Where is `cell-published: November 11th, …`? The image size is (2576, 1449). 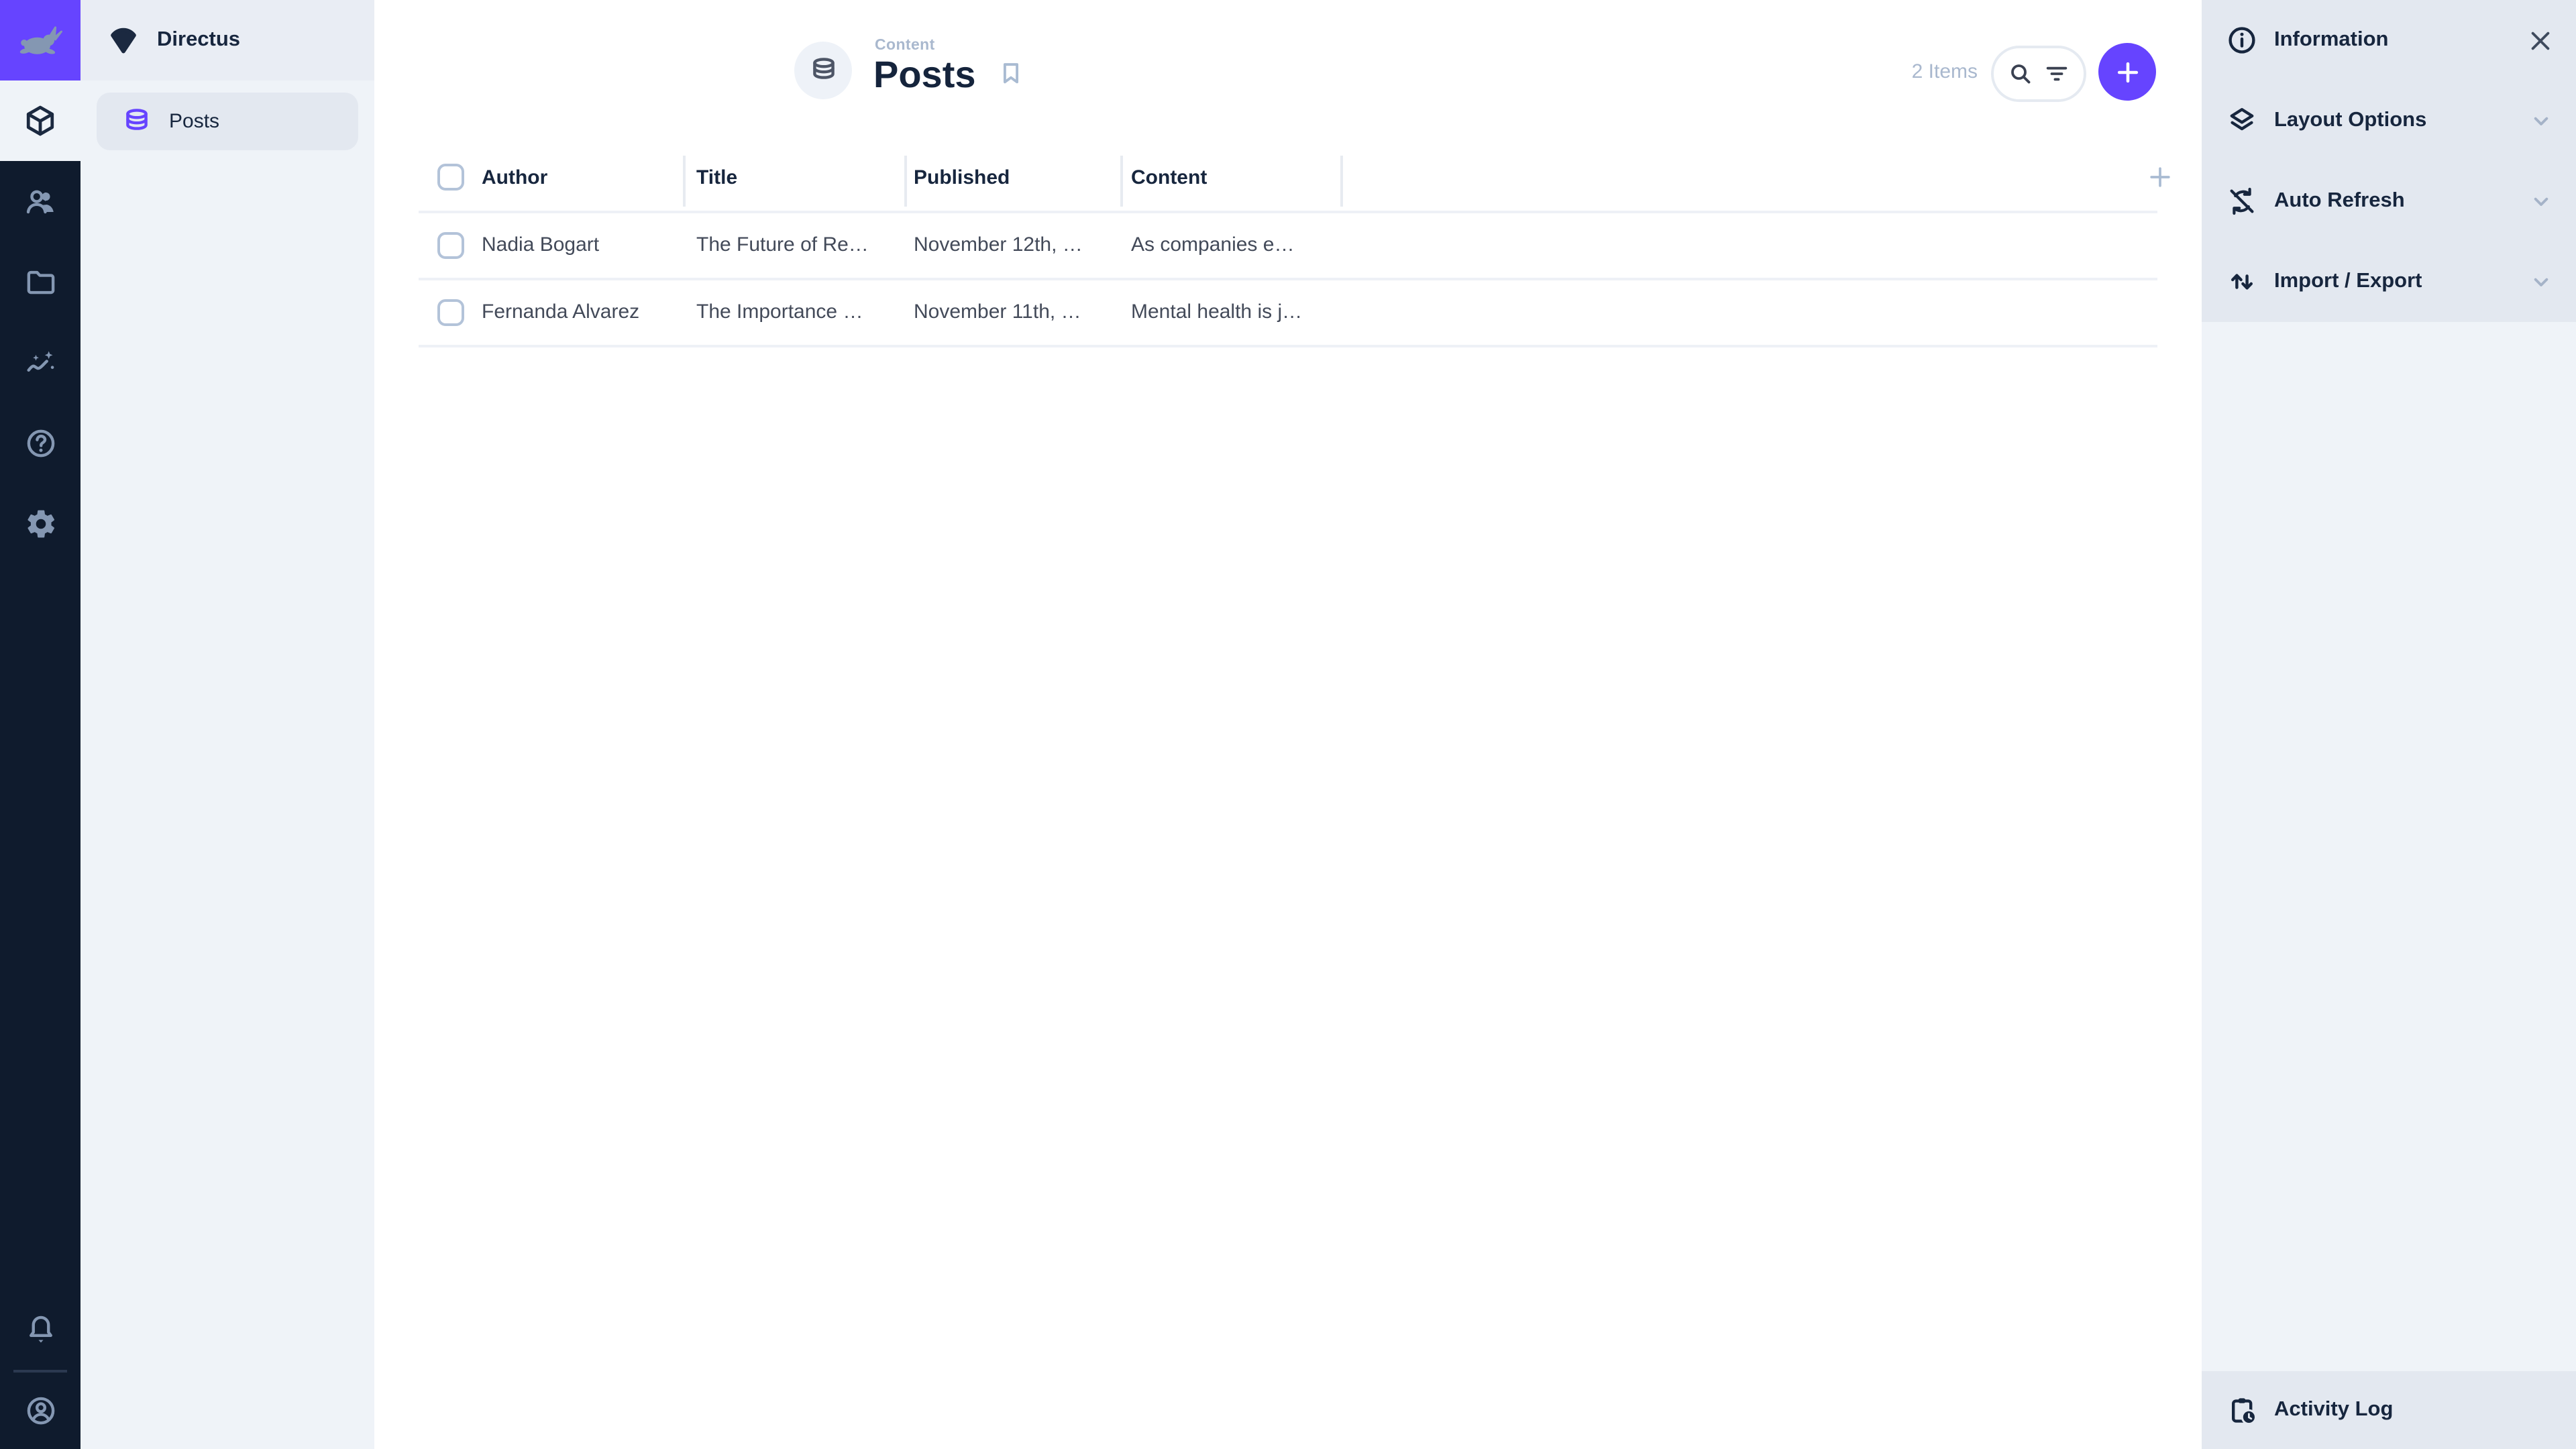 cell-published: November 11th, … is located at coordinates (997, 312).